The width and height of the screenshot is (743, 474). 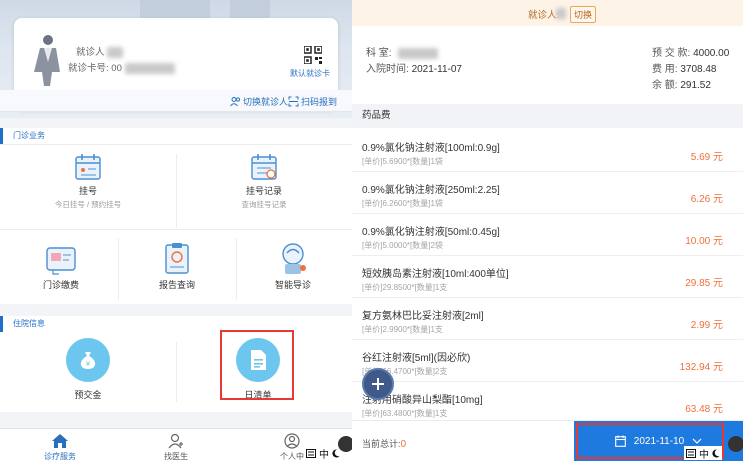 What do you see at coordinates (90, 52) in the screenshot?
I see `visitor-label: 就诊人` at bounding box center [90, 52].